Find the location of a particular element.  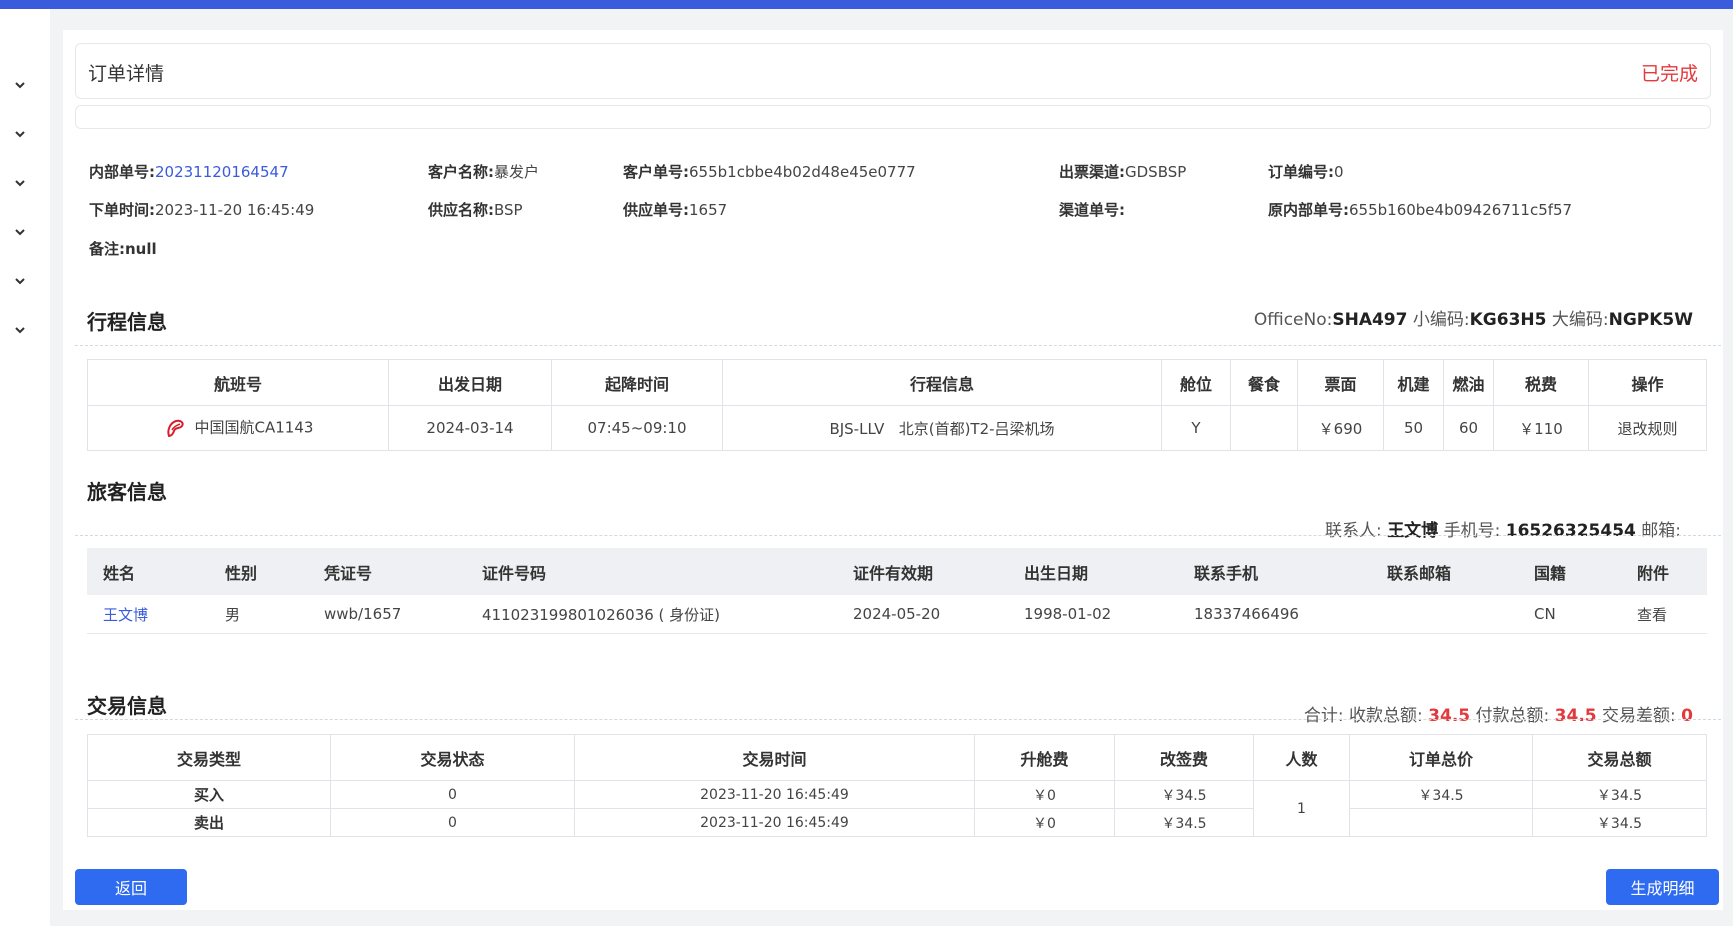

header-subcard is located at coordinates (893, 117).